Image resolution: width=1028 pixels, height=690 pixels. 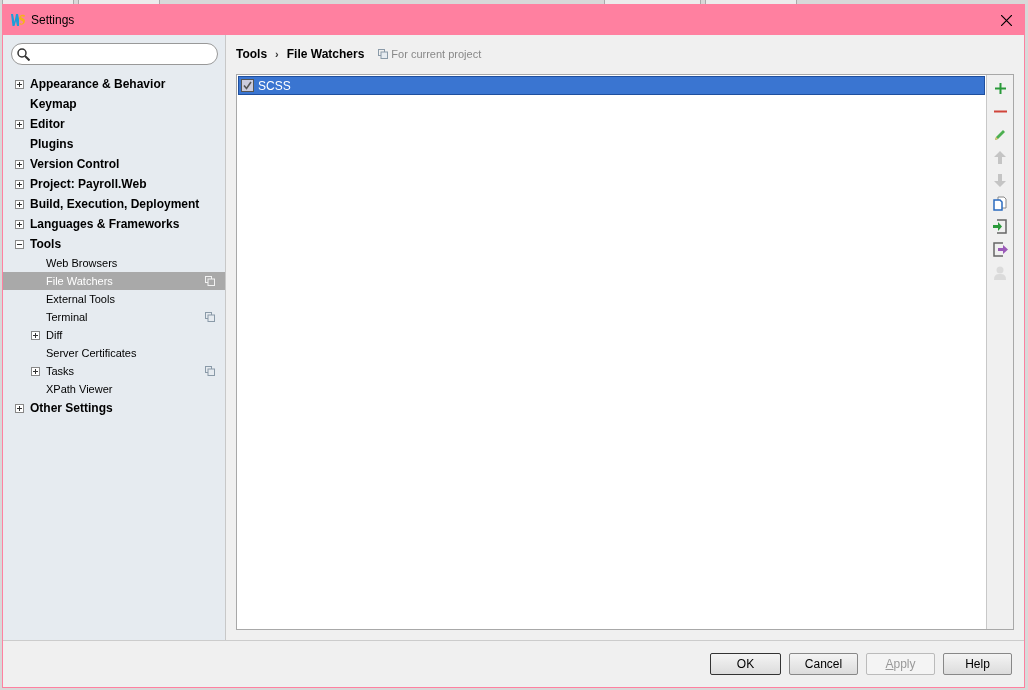 I want to click on copy-icon, so click(x=1000, y=203).